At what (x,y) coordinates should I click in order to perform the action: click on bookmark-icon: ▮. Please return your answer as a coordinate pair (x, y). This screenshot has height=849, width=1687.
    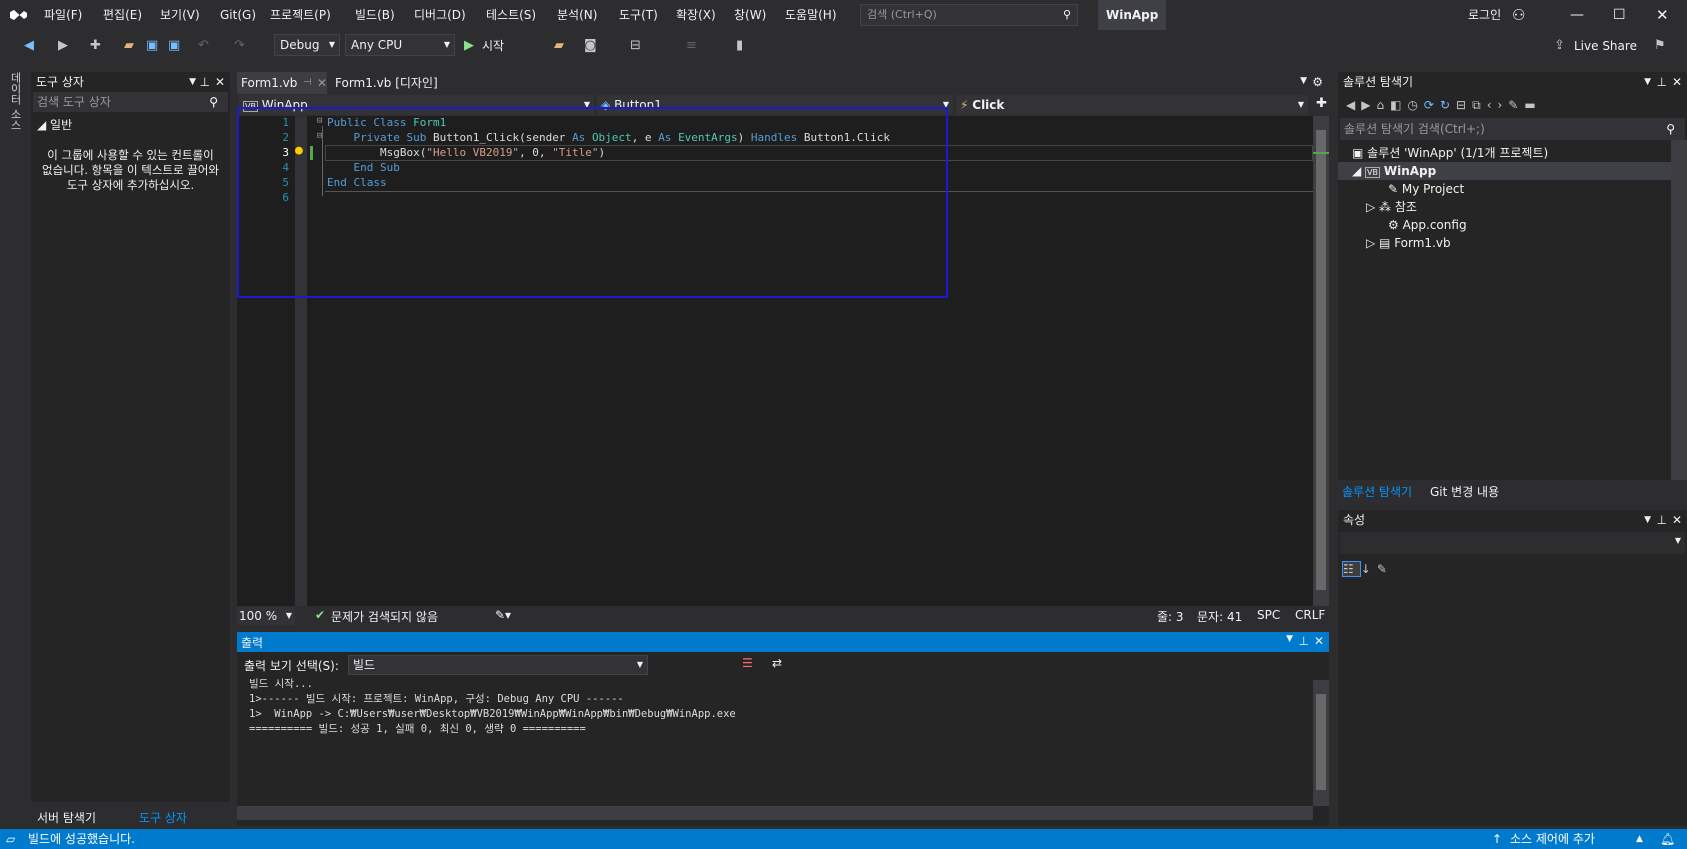
    Looking at the image, I should click on (739, 46).